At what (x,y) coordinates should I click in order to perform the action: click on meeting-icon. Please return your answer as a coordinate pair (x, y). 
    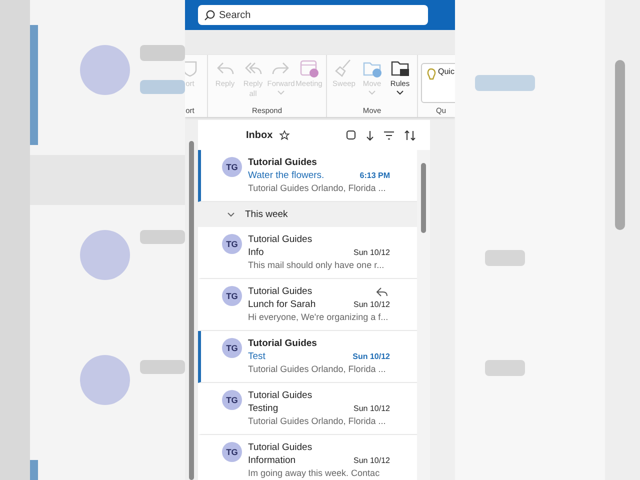
    Looking at the image, I should click on (309, 68).